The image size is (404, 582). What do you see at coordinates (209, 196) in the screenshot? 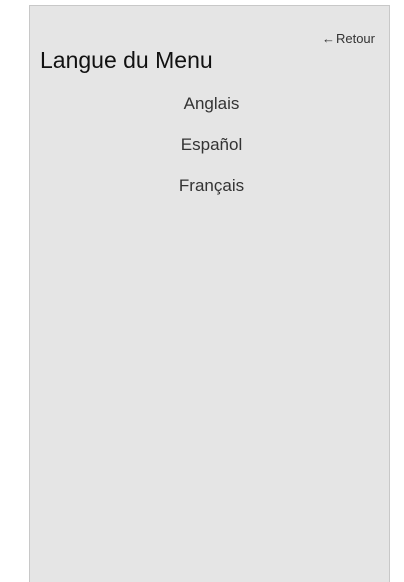
I see `language-option-francais: Français` at bounding box center [209, 196].